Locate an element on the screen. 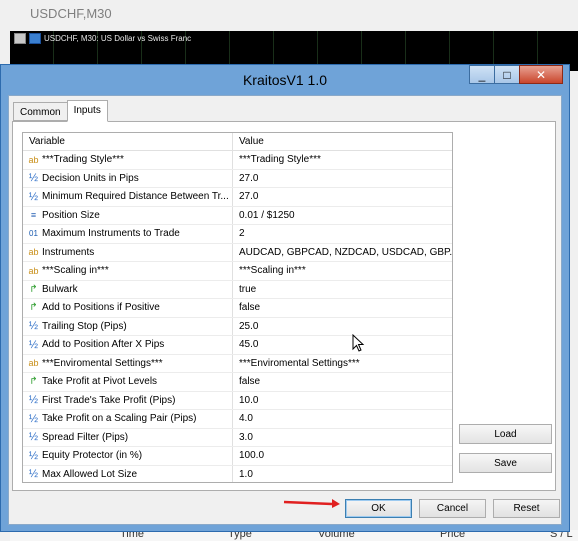 The width and height of the screenshot is (578, 541). input-row: ½ First Trade's Take Profit (Pips) 10.0 is located at coordinates (237, 400).